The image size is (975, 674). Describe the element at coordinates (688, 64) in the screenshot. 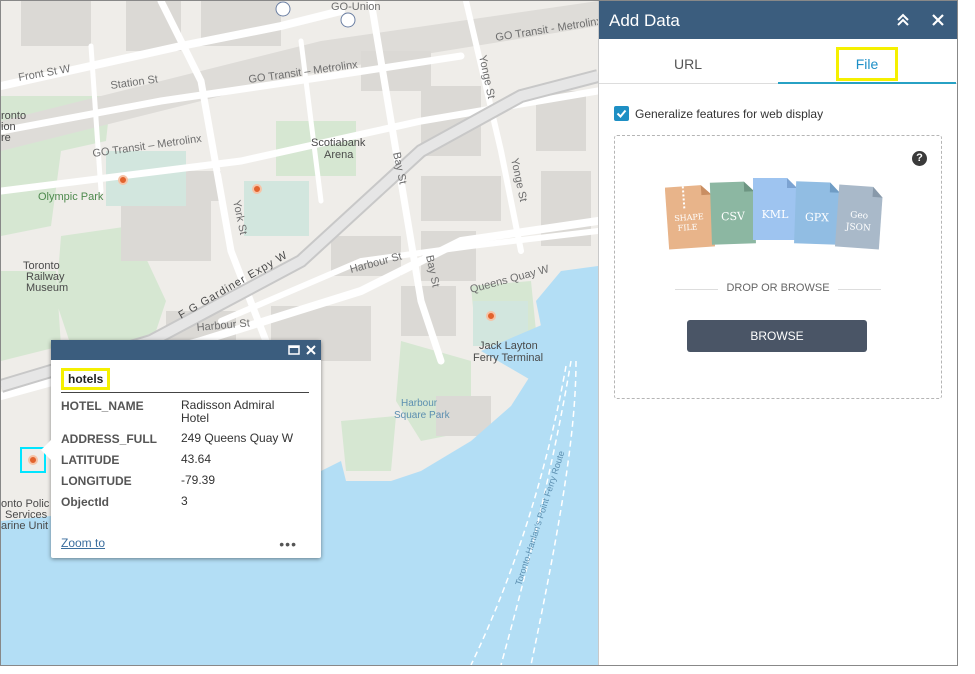

I see `tab-url: URL` at that location.